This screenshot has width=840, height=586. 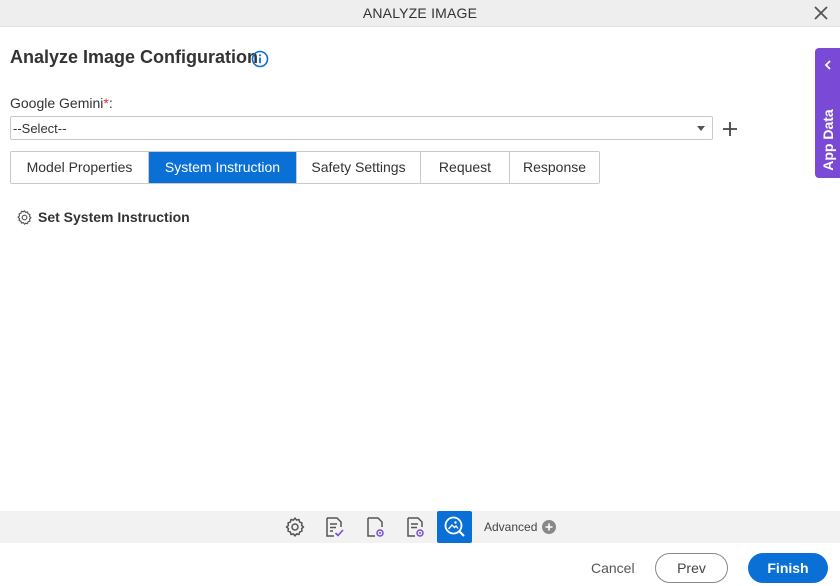 I want to click on tab-request: Request, so click(x=465, y=167).